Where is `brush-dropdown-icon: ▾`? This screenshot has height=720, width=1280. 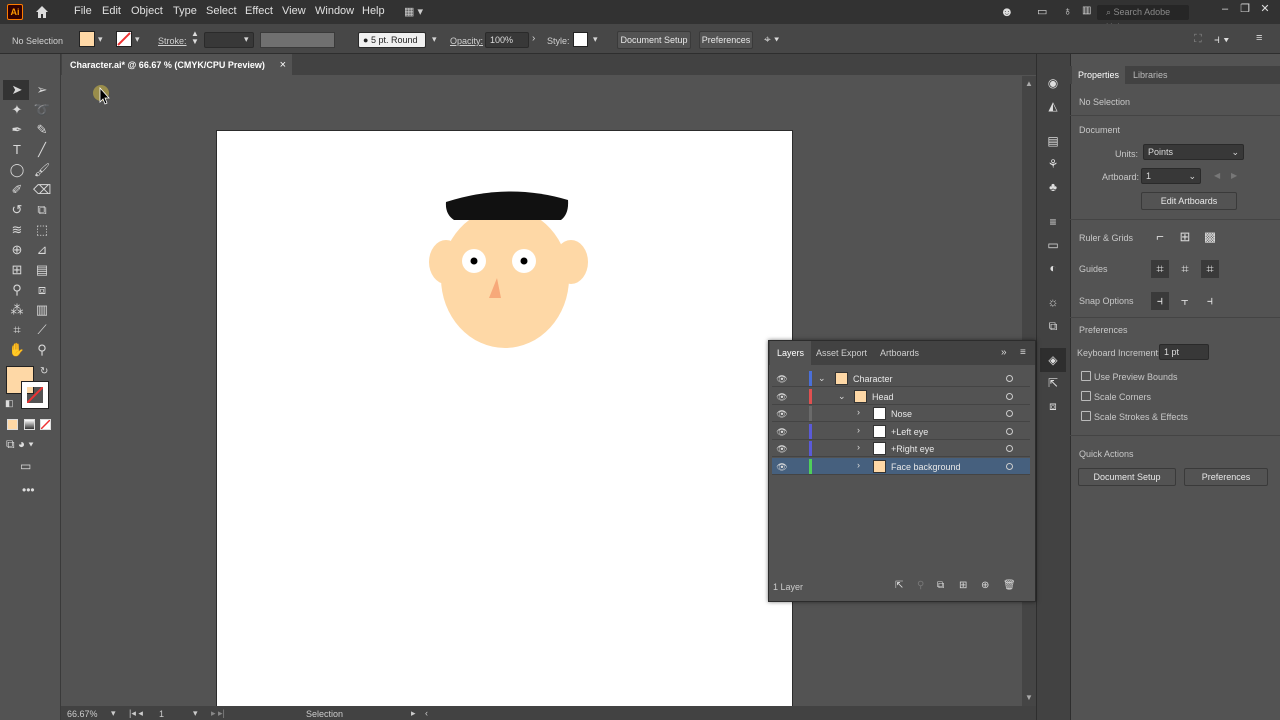 brush-dropdown-icon: ▾ is located at coordinates (434, 39).